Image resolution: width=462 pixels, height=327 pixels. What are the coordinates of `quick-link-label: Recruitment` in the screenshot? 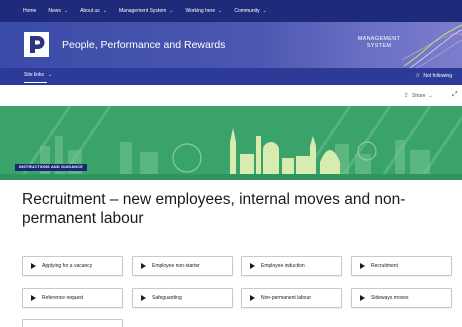 It's located at (384, 266).